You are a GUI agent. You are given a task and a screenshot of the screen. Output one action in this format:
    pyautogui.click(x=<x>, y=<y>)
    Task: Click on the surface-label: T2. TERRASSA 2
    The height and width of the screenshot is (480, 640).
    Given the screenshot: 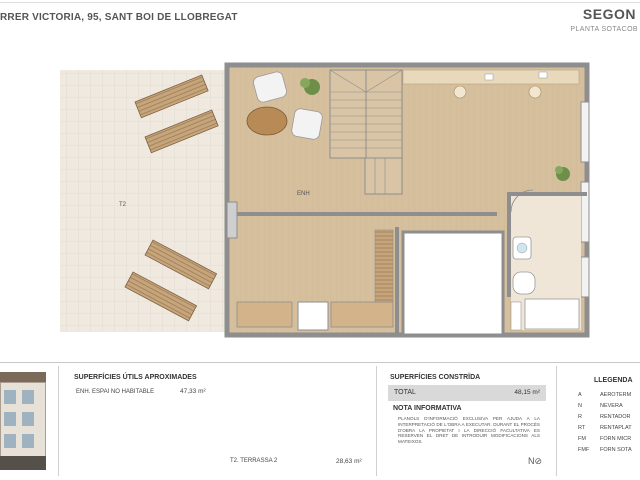 What is the action you would take?
    pyautogui.click(x=254, y=461)
    